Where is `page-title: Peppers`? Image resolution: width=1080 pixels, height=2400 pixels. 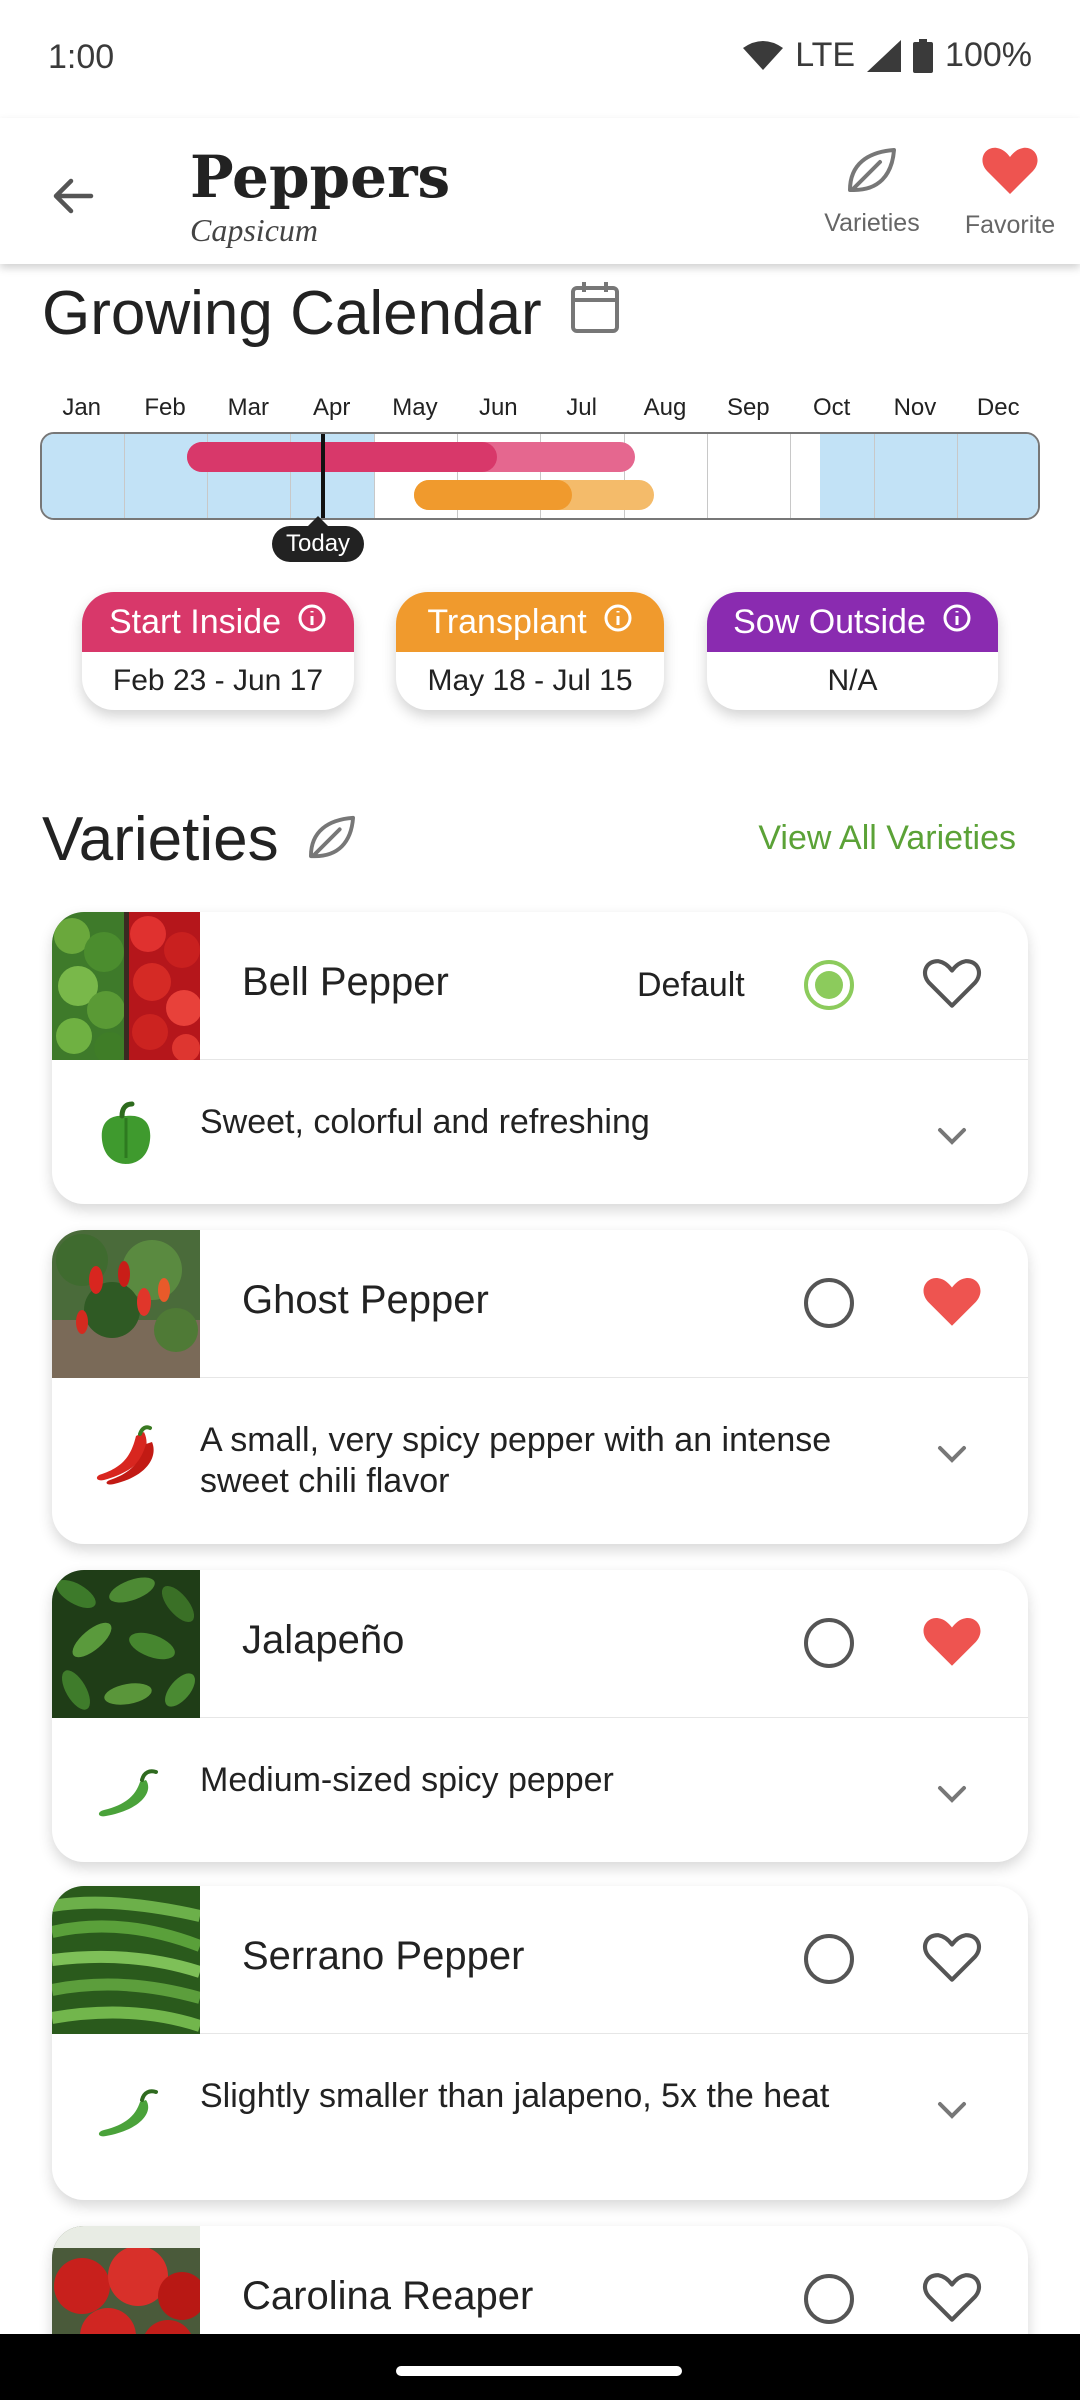
page-title: Peppers is located at coordinates (320, 177).